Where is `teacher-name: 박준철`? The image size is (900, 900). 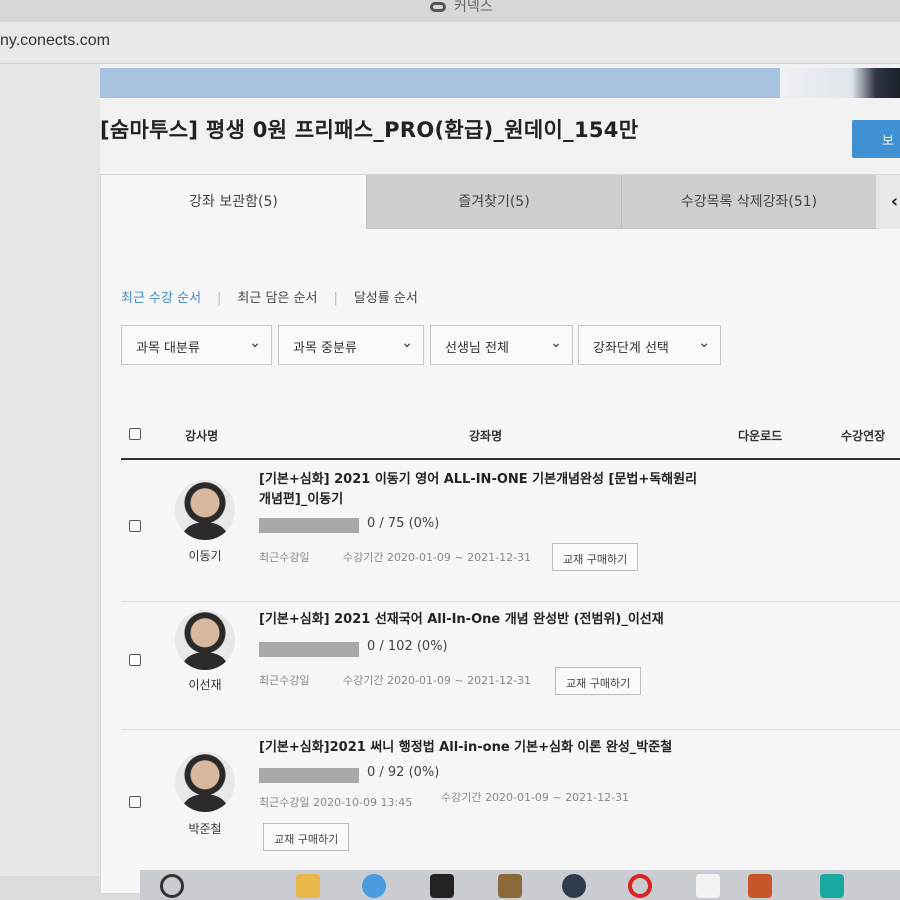 teacher-name: 박준철 is located at coordinates (205, 829).